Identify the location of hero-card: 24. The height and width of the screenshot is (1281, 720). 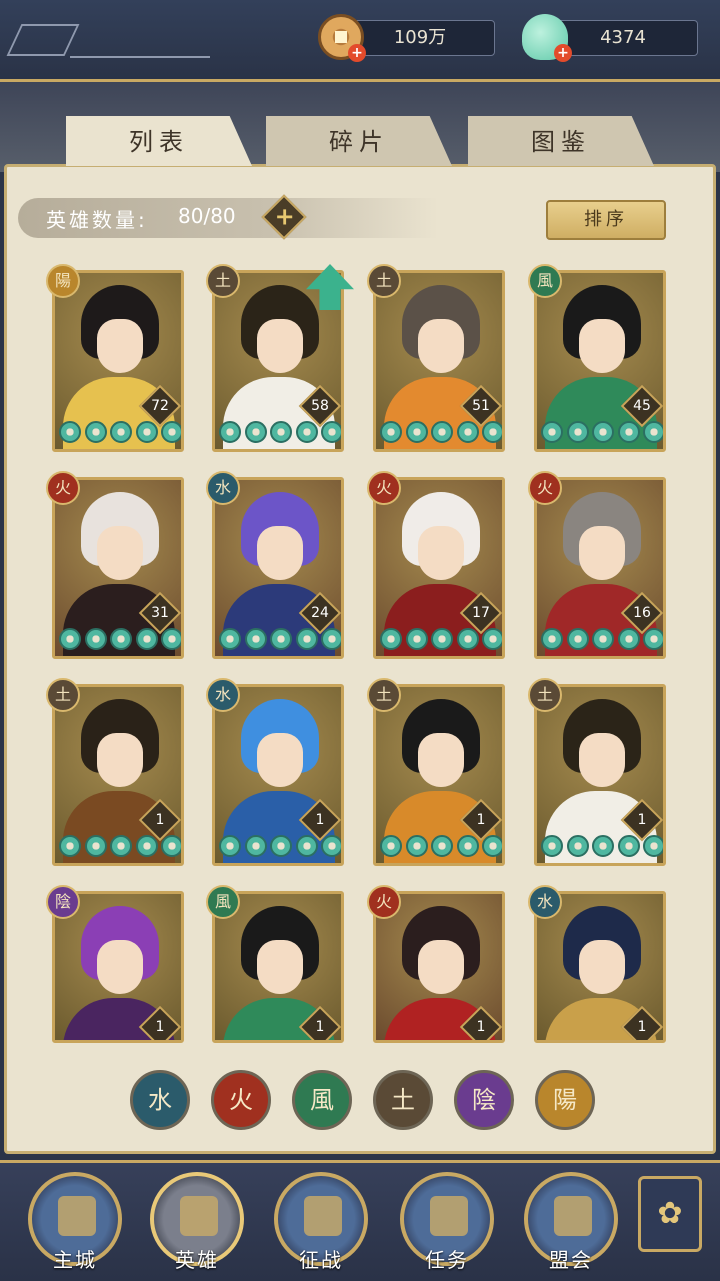
(278, 568).